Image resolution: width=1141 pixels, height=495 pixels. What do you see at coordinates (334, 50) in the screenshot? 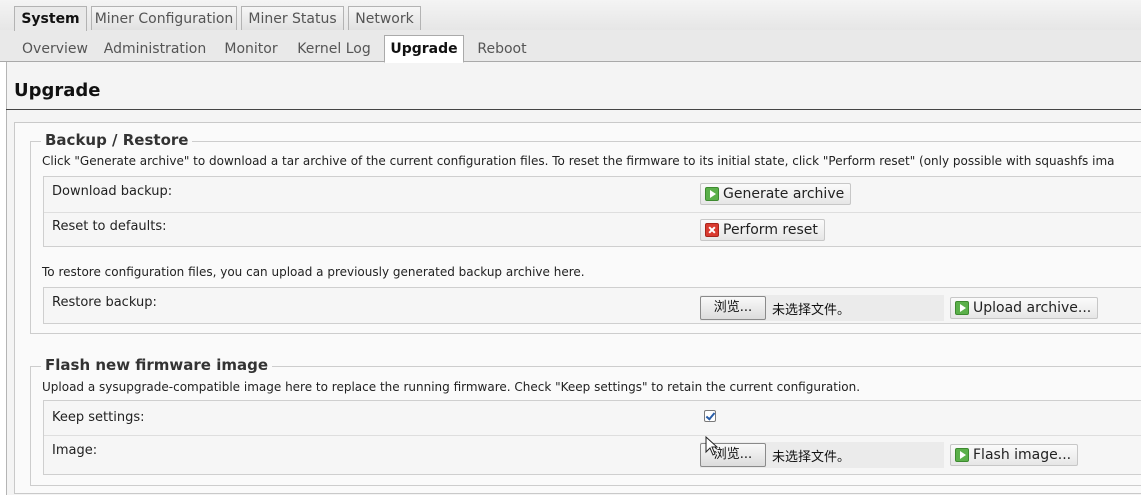
I see `subtab-kernel-log: Kernel Log` at bounding box center [334, 50].